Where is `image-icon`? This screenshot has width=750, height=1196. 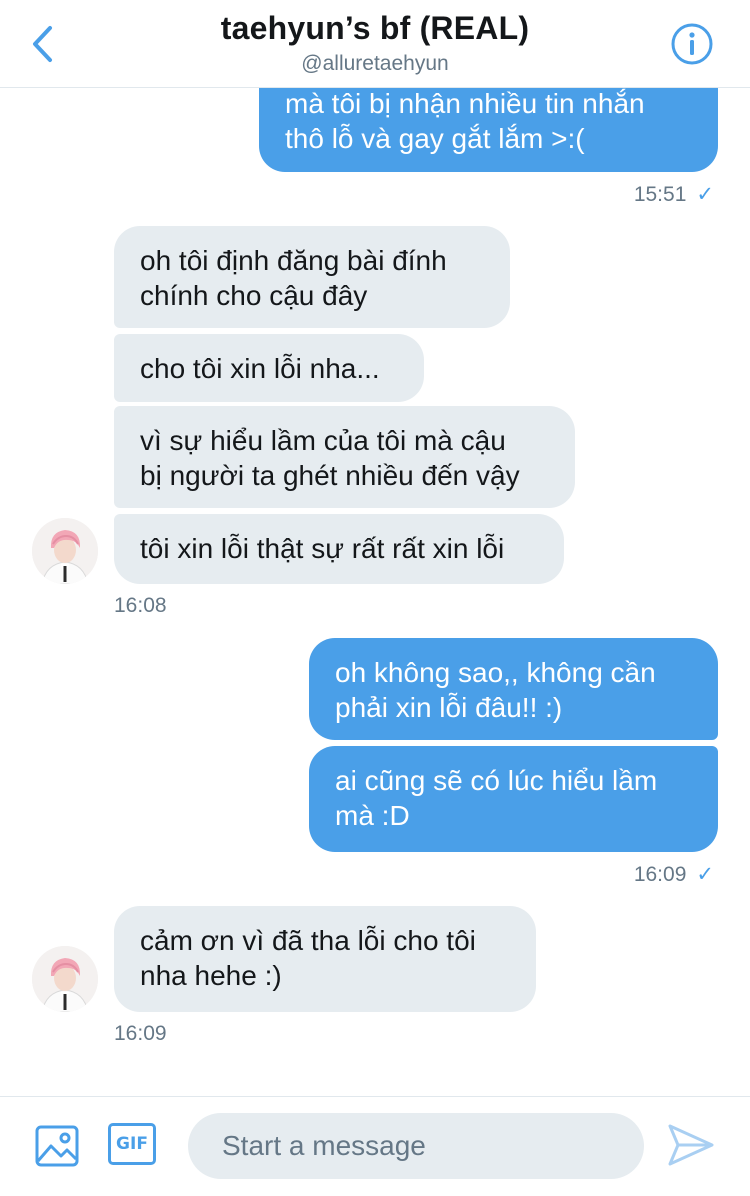 image-icon is located at coordinates (57, 1146).